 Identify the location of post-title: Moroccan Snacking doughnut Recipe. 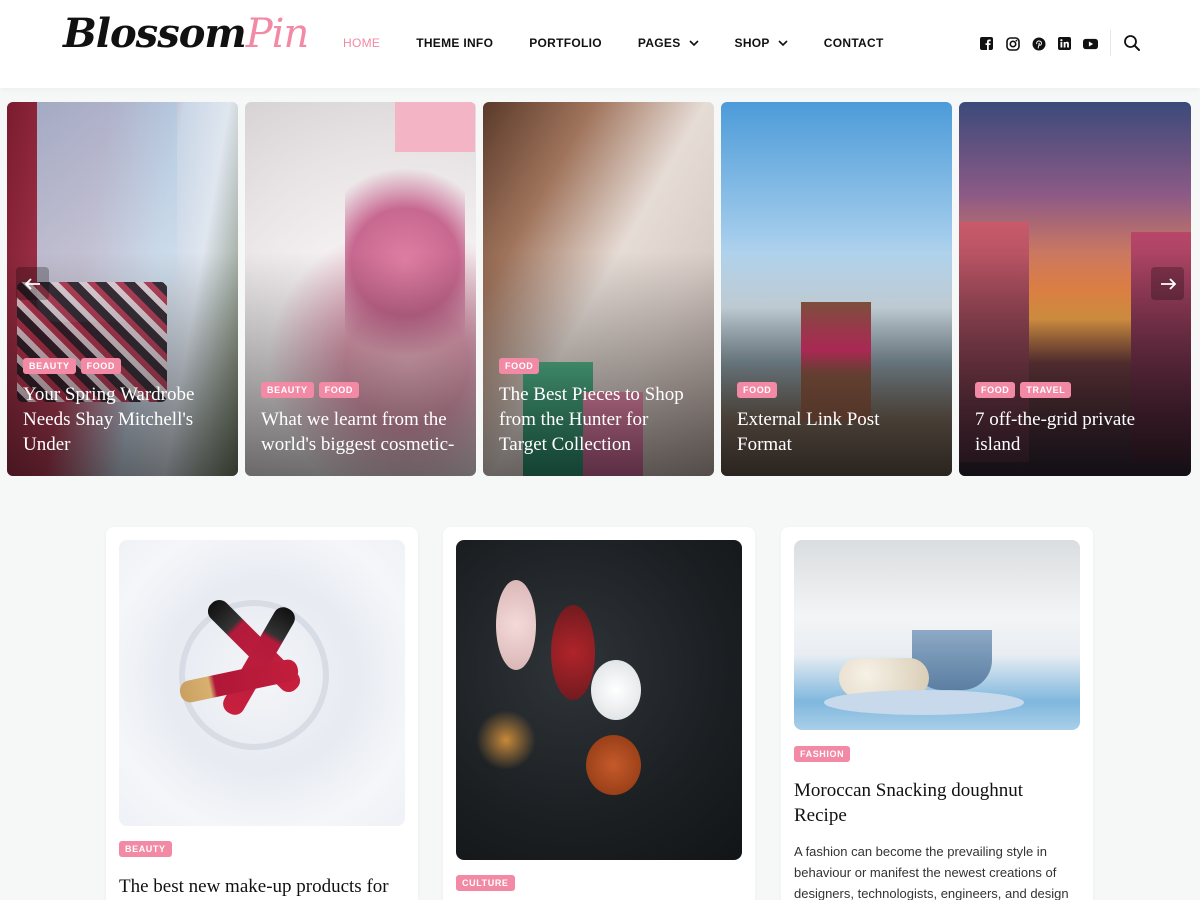
(937, 803).